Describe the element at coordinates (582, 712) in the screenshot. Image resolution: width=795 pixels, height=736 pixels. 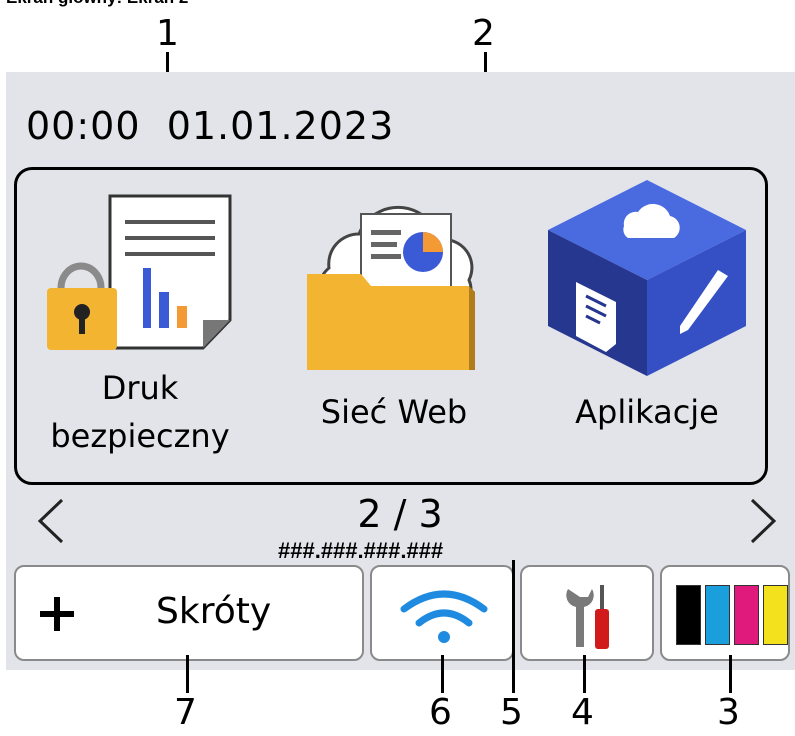
I see `callout-4: 4` at that location.